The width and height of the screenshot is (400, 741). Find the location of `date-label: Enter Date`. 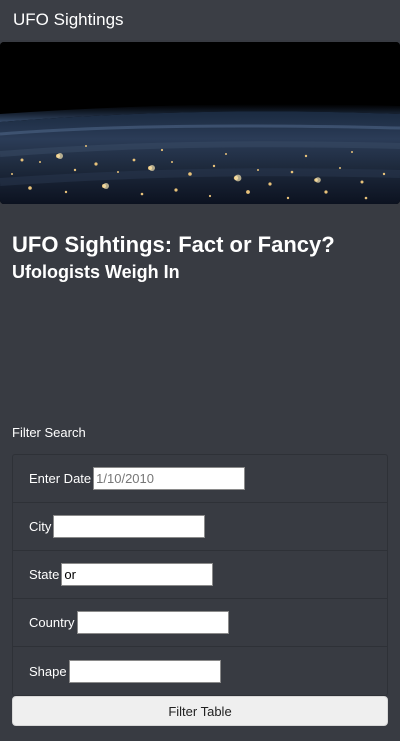

date-label: Enter Date is located at coordinates (60, 478).